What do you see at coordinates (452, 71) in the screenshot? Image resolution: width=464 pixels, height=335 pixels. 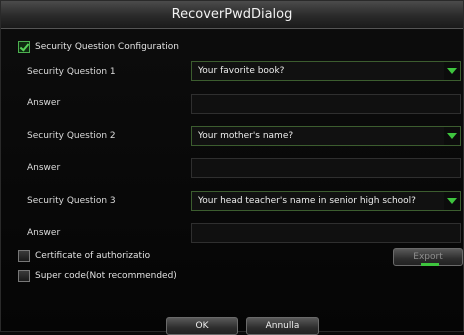 I see `question-1-dropdown-arrow-icon` at bounding box center [452, 71].